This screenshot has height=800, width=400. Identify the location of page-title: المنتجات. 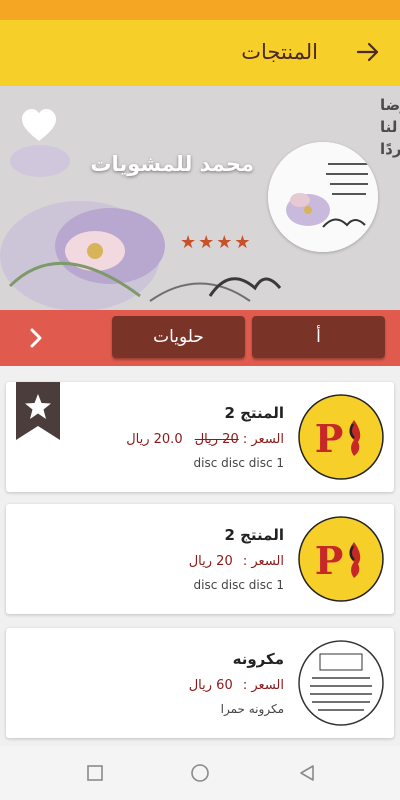
(279, 52).